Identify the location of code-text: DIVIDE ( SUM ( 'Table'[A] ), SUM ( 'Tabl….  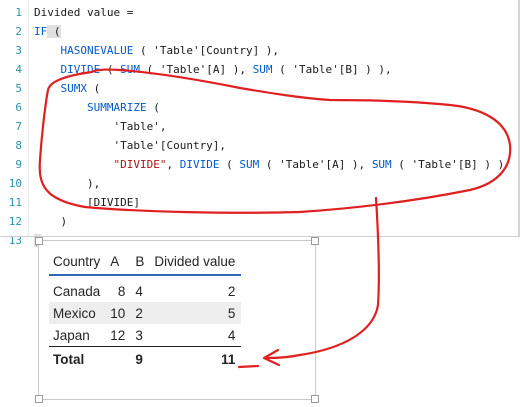
(213, 69).